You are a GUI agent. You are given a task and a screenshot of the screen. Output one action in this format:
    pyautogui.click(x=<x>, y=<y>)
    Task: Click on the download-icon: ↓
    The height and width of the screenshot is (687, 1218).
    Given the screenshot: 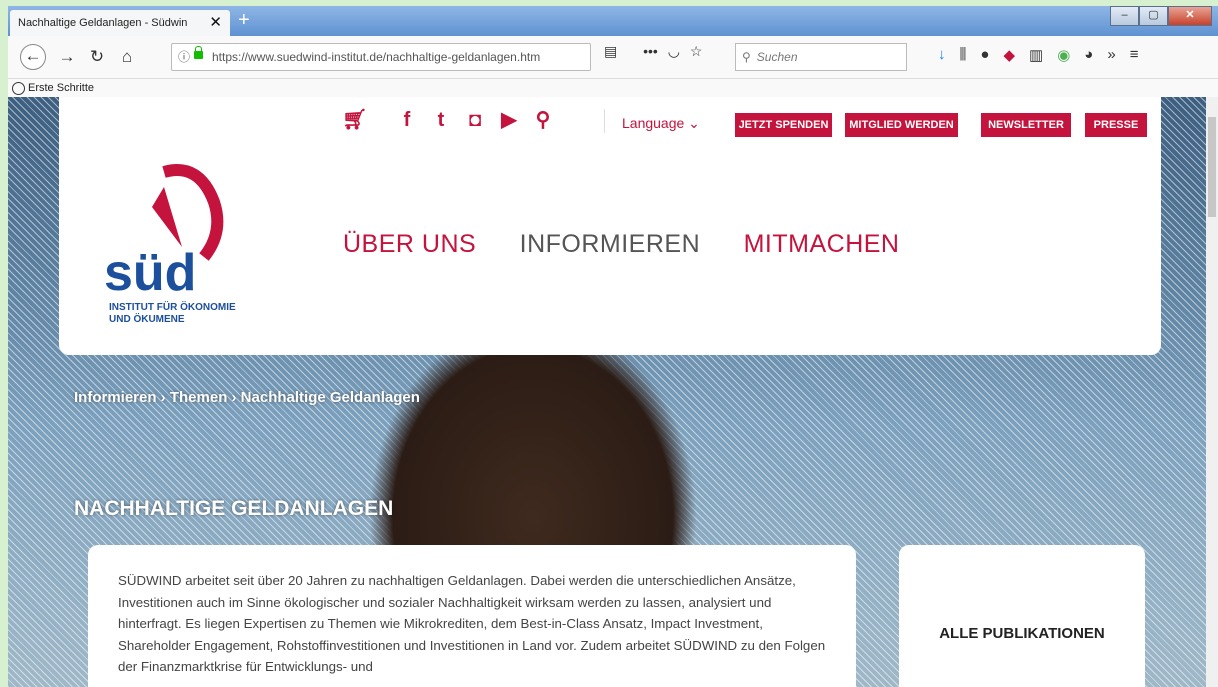 What is the action you would take?
    pyautogui.click(x=942, y=55)
    